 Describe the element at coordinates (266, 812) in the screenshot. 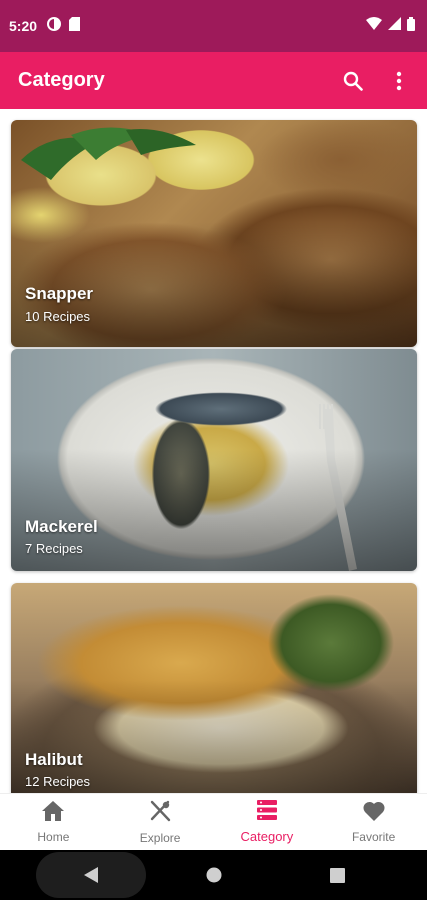

I see `category-icon` at that location.